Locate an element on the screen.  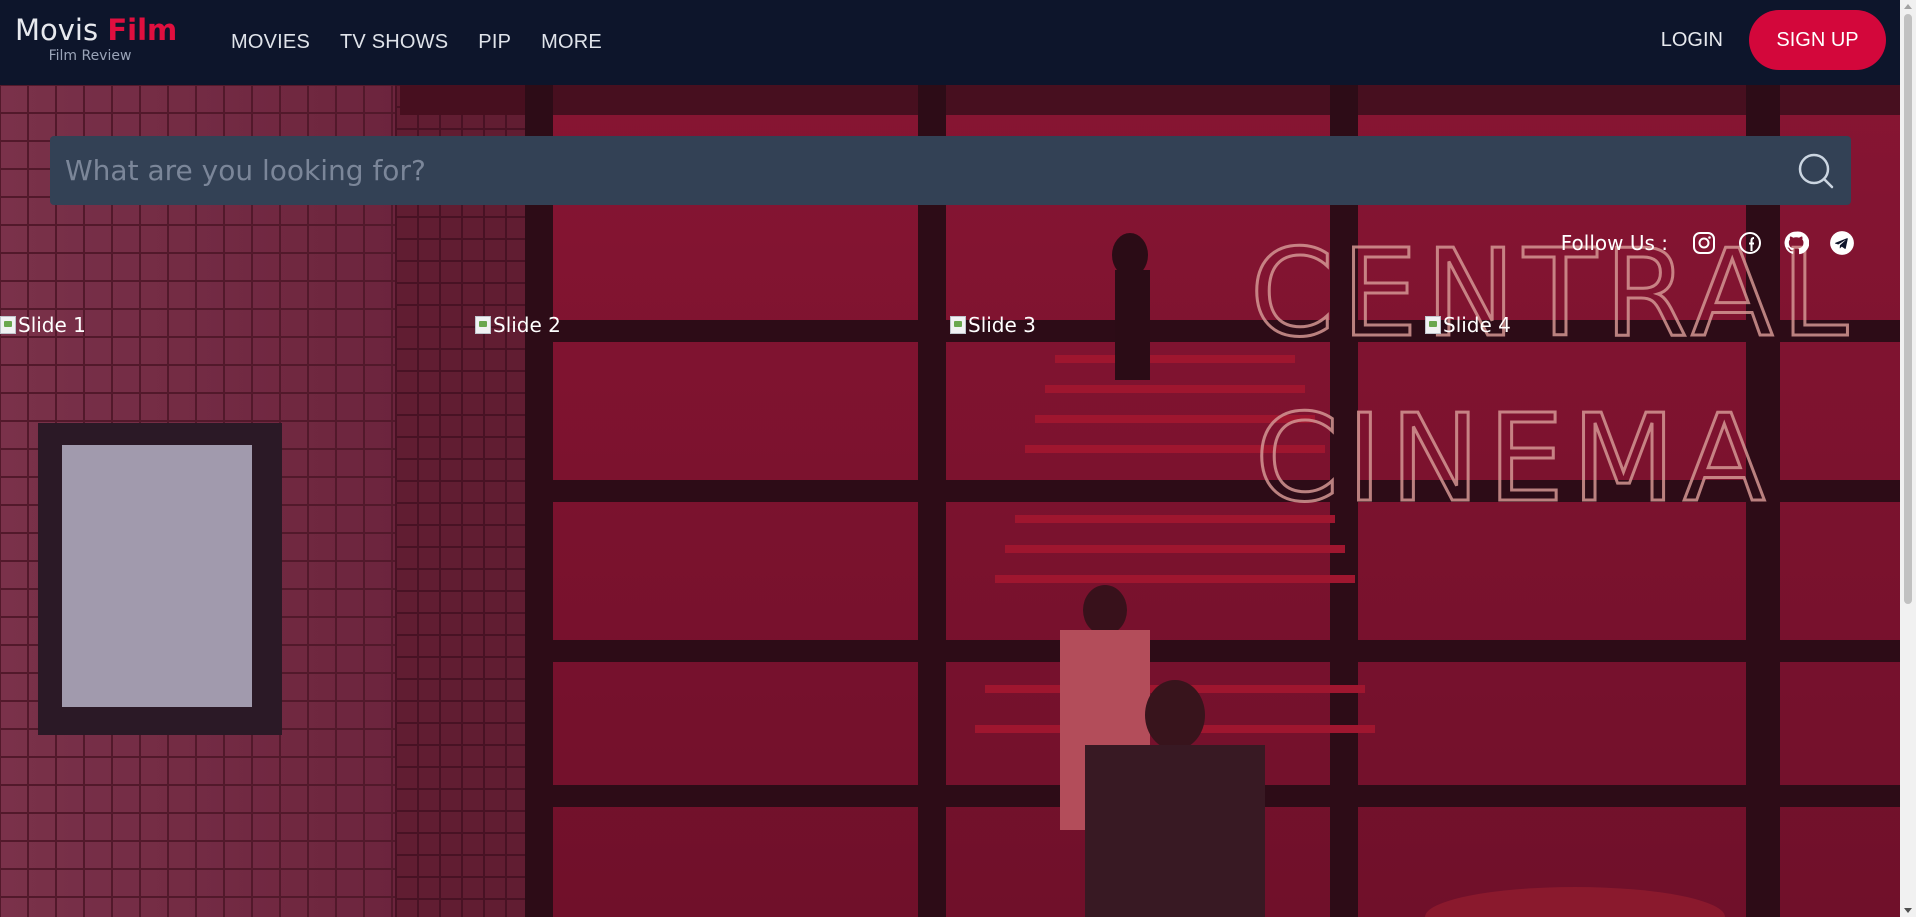
slide-alt-text: Slide 2 is located at coordinates (527, 325).